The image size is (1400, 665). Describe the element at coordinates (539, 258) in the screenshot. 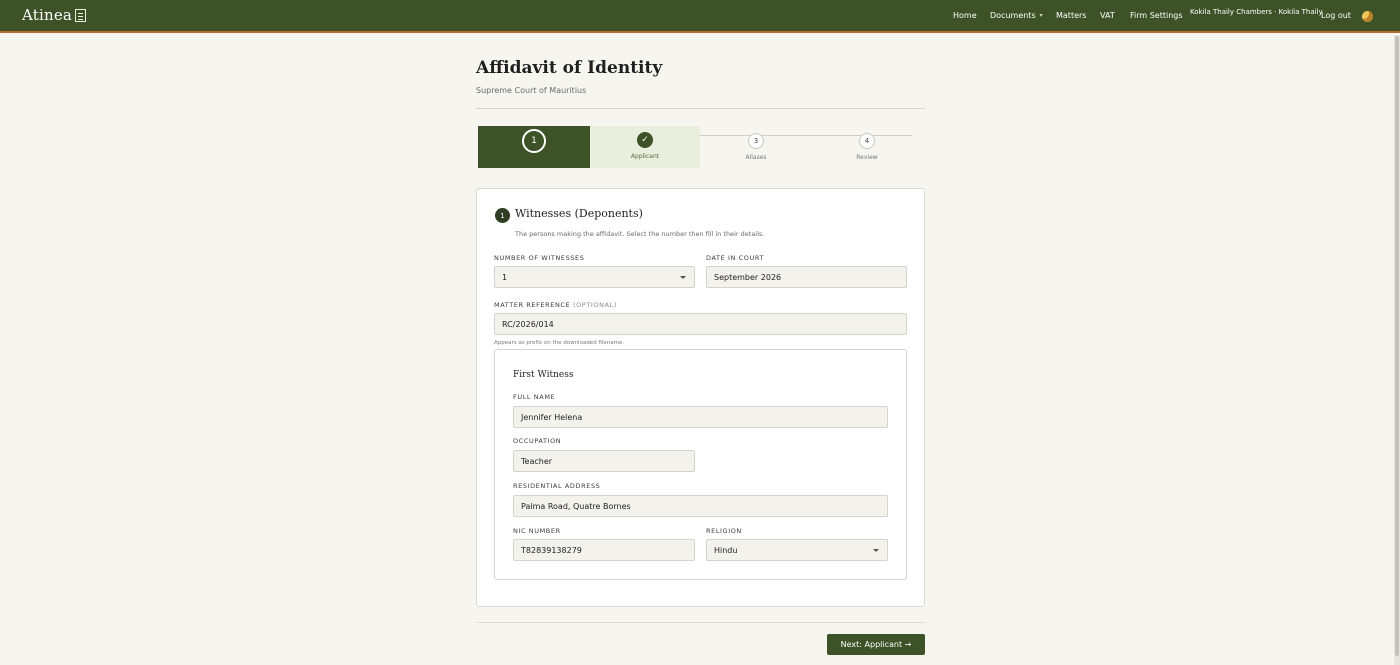

I see `witness-count-label: Number of Witnesses` at that location.